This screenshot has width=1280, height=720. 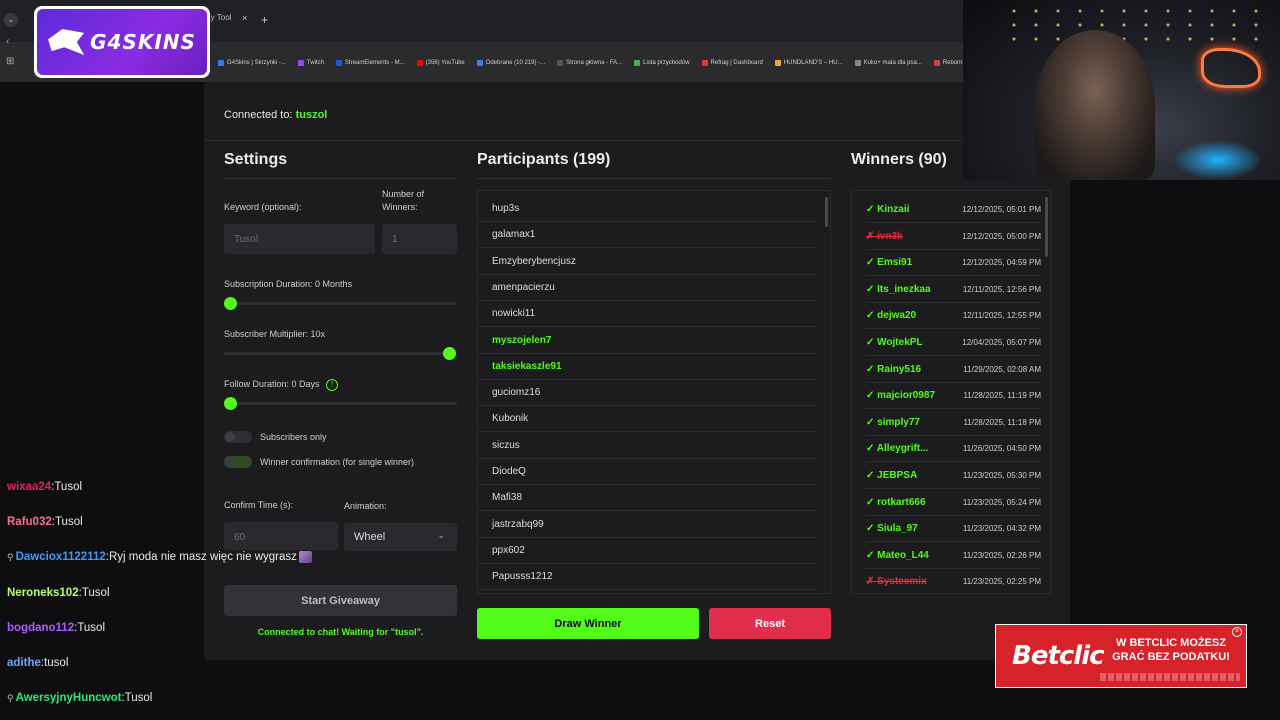 I want to click on participant-row: amenpacierzu, so click(x=648, y=288).